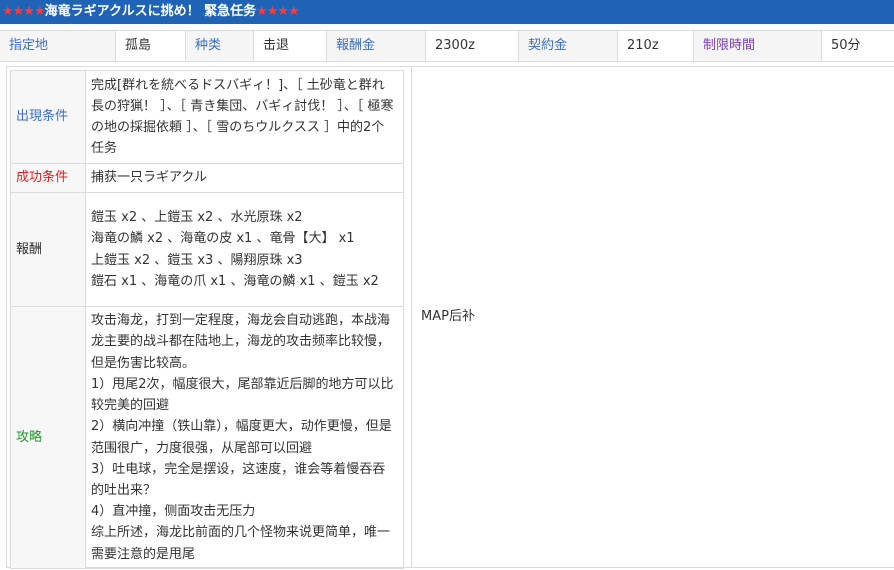  What do you see at coordinates (447, 12) in the screenshot?
I see `quest-title-bar: ★★★★海竜ラギアクルスに挑め！ 緊急任务★★★★` at bounding box center [447, 12].